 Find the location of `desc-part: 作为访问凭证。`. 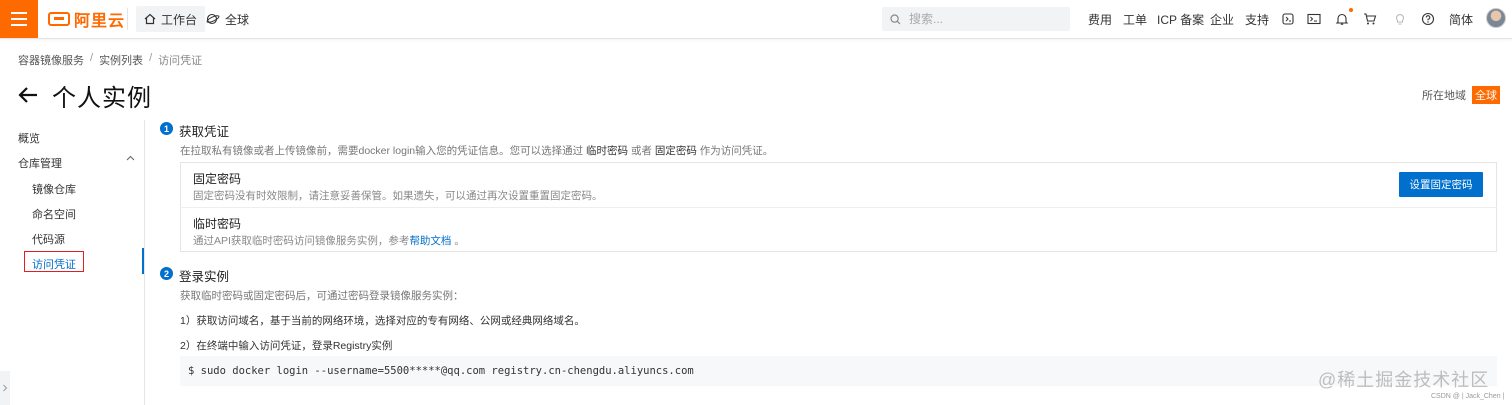

desc-part: 作为访问凭证。 is located at coordinates (735, 151).